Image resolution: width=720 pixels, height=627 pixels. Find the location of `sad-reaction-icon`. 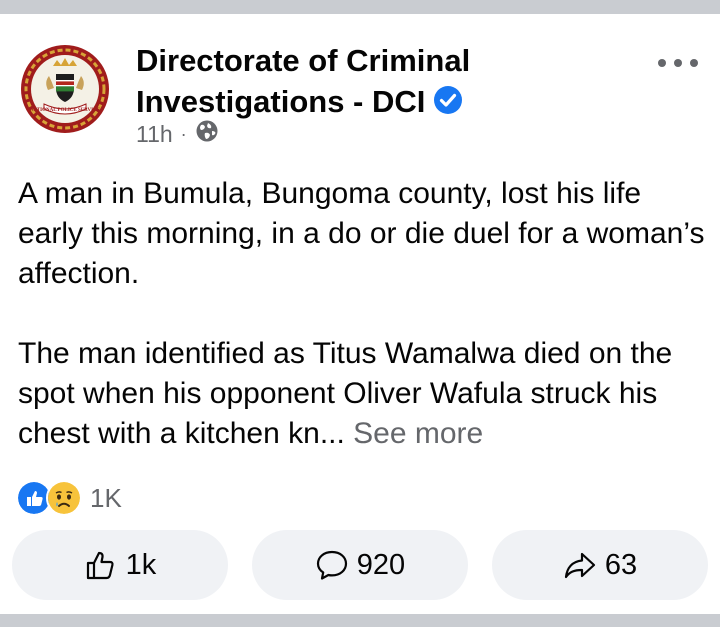

sad-reaction-icon is located at coordinates (64, 498).